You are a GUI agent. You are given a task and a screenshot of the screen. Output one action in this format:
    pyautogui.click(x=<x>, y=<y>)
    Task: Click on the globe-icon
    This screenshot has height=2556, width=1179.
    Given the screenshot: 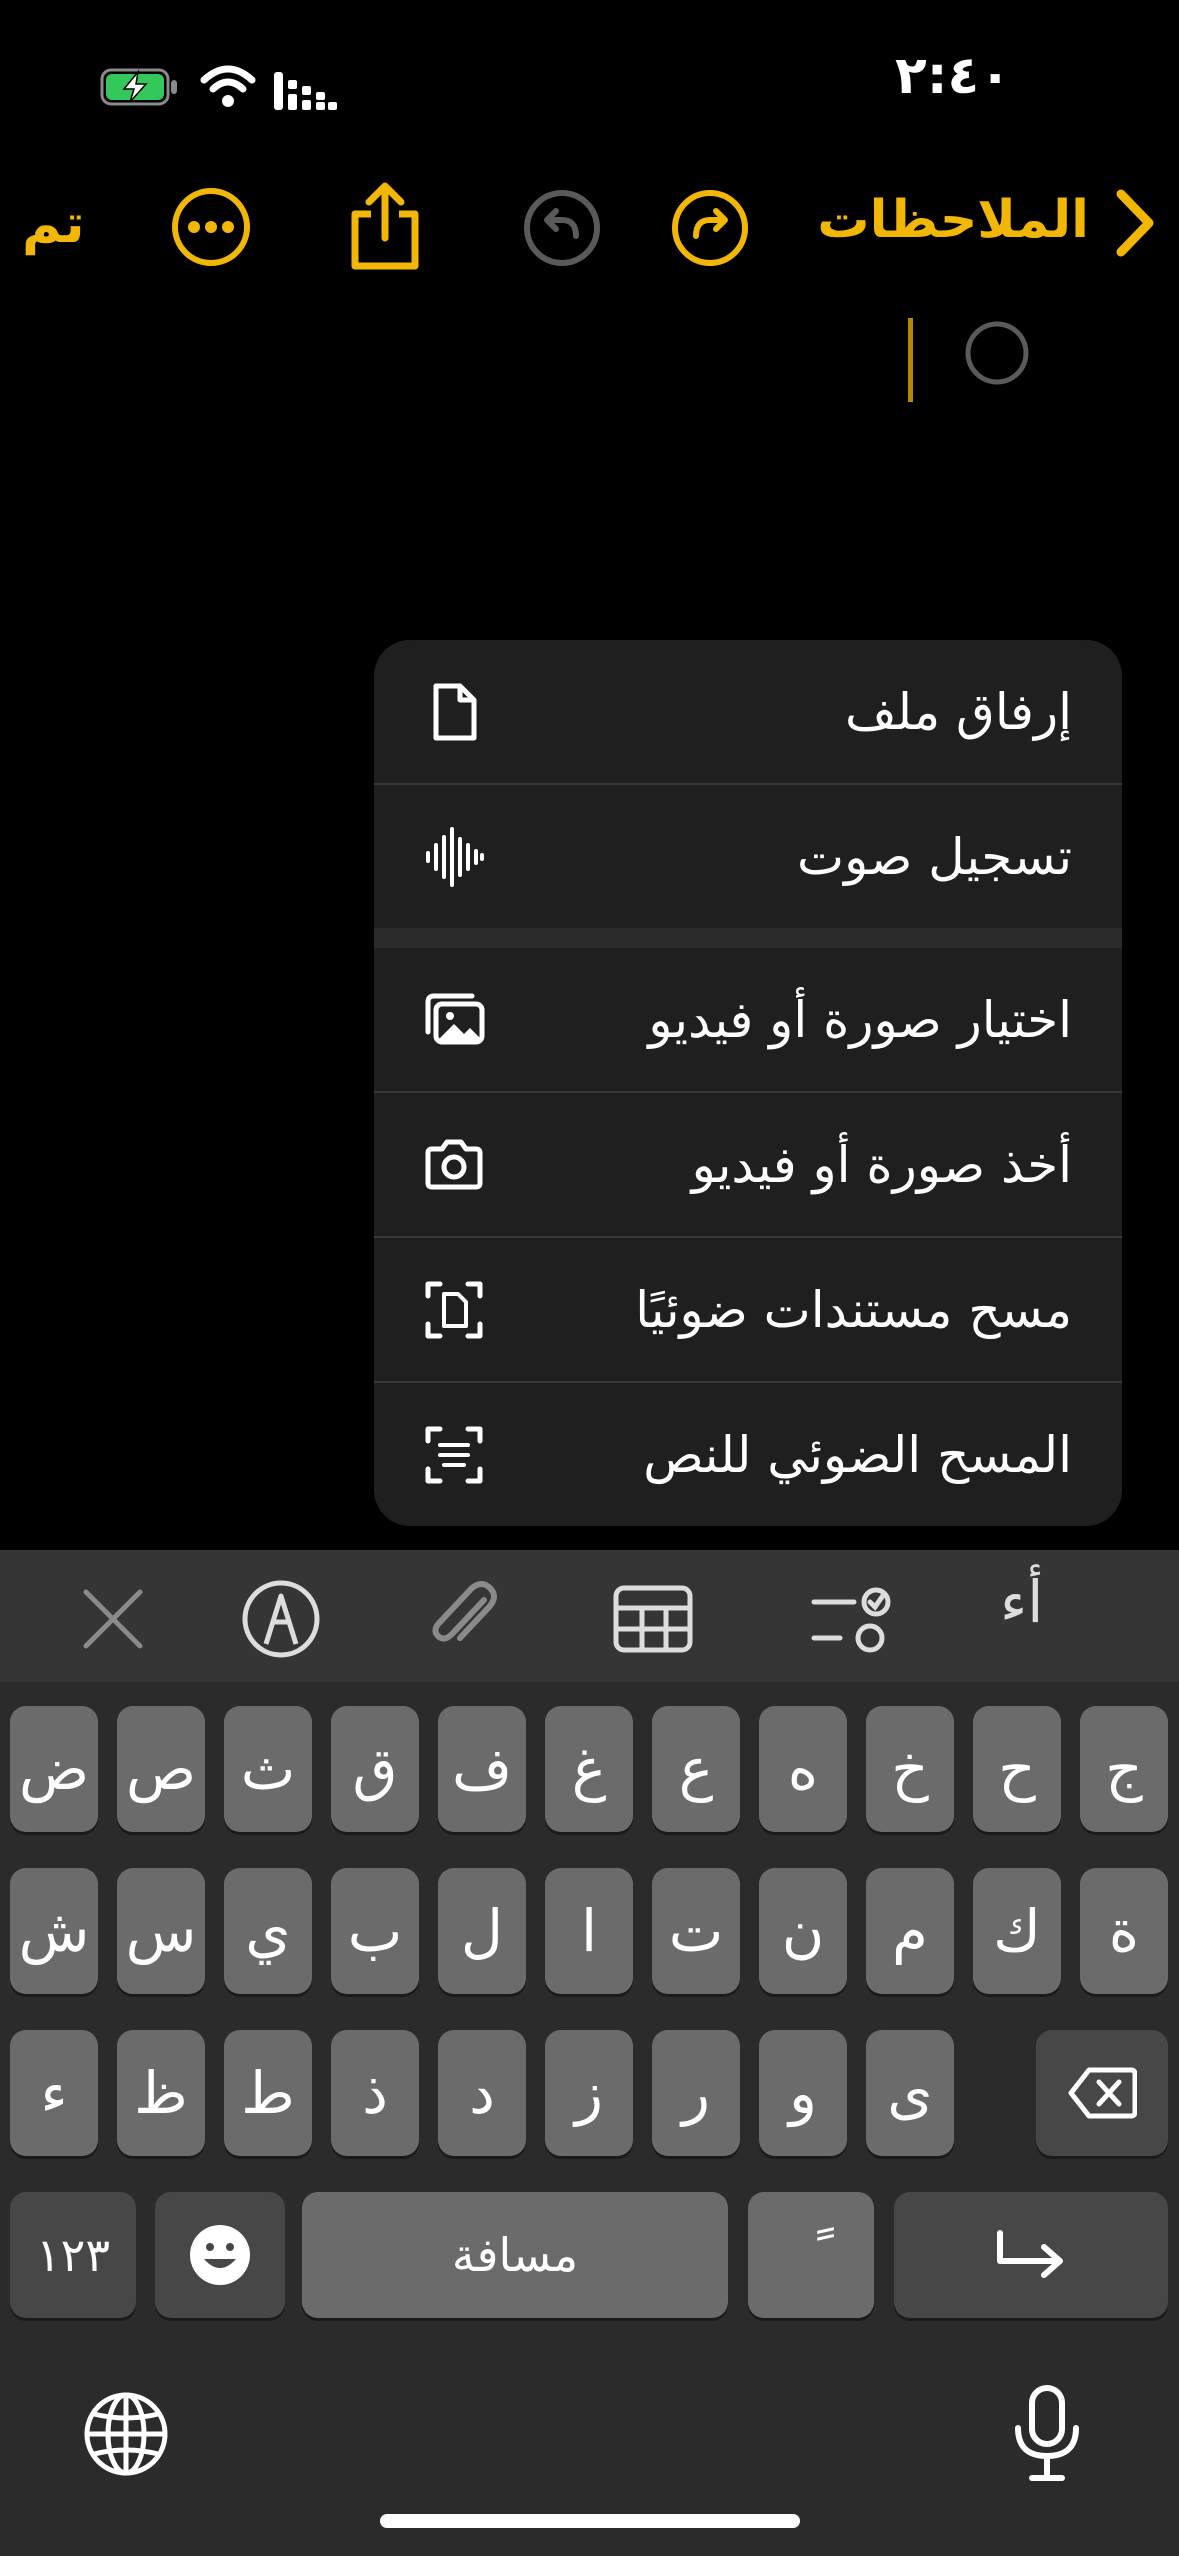 What is the action you would take?
    pyautogui.click(x=126, y=2434)
    